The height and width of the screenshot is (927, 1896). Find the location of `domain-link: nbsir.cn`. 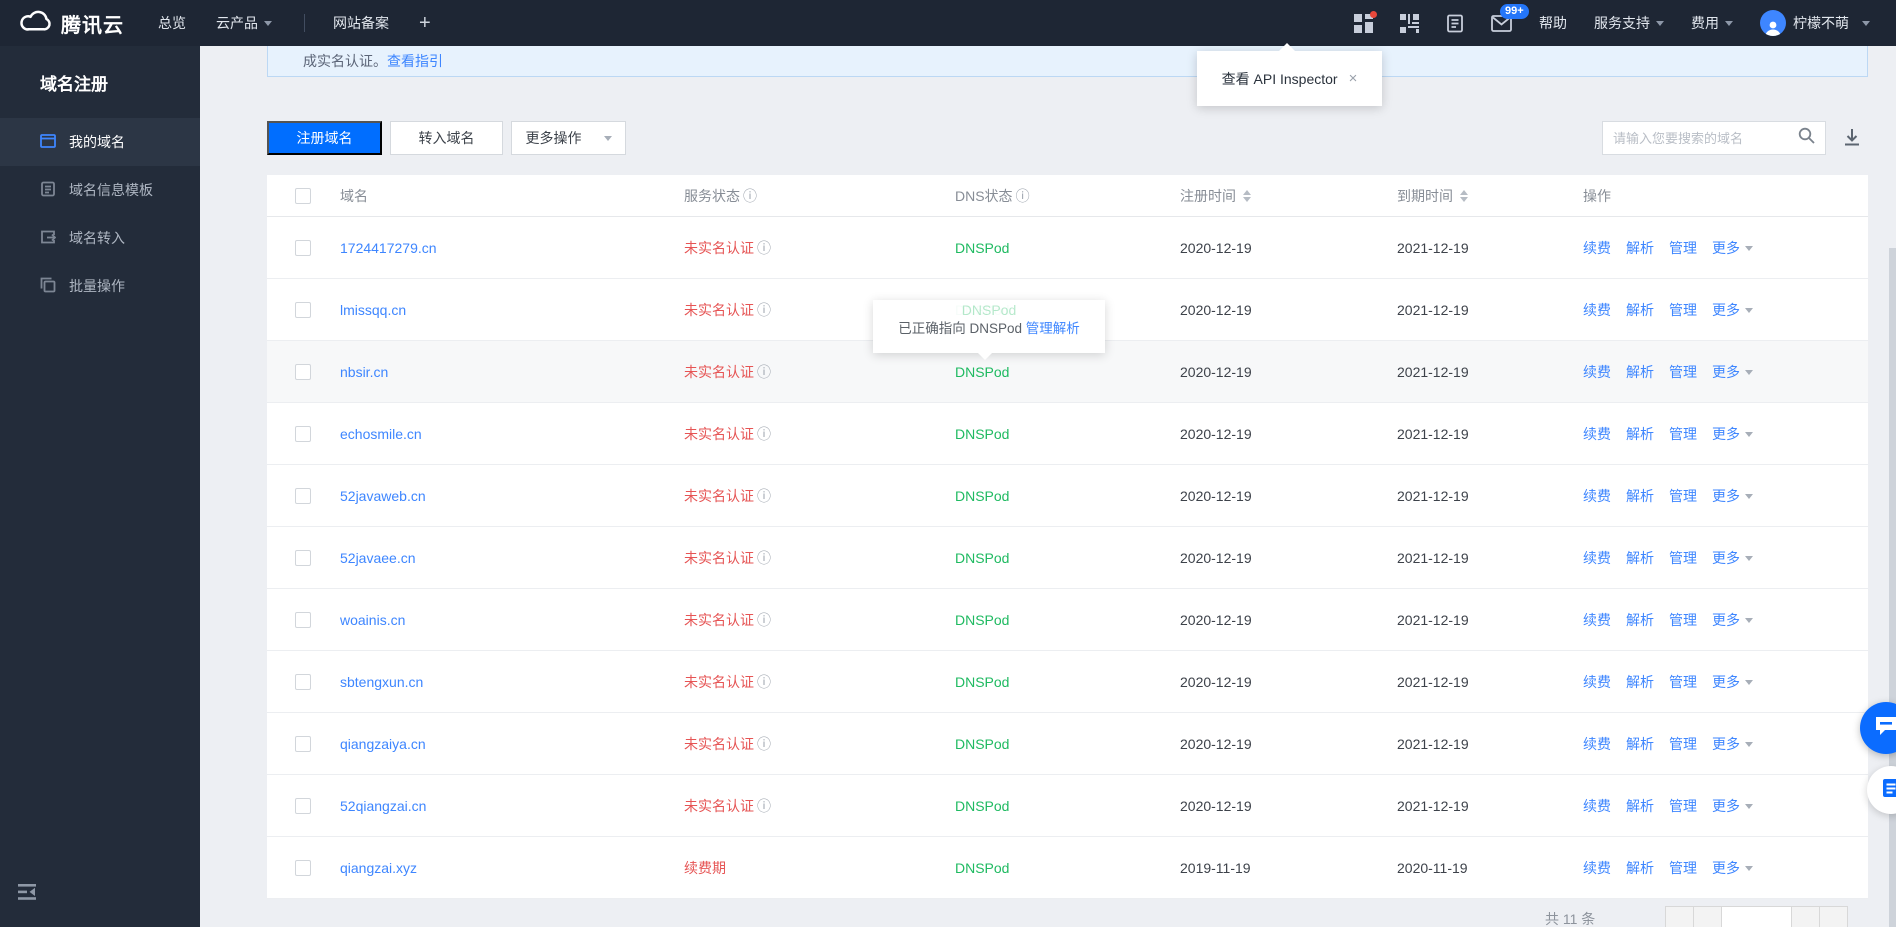

domain-link: nbsir.cn is located at coordinates (364, 372).